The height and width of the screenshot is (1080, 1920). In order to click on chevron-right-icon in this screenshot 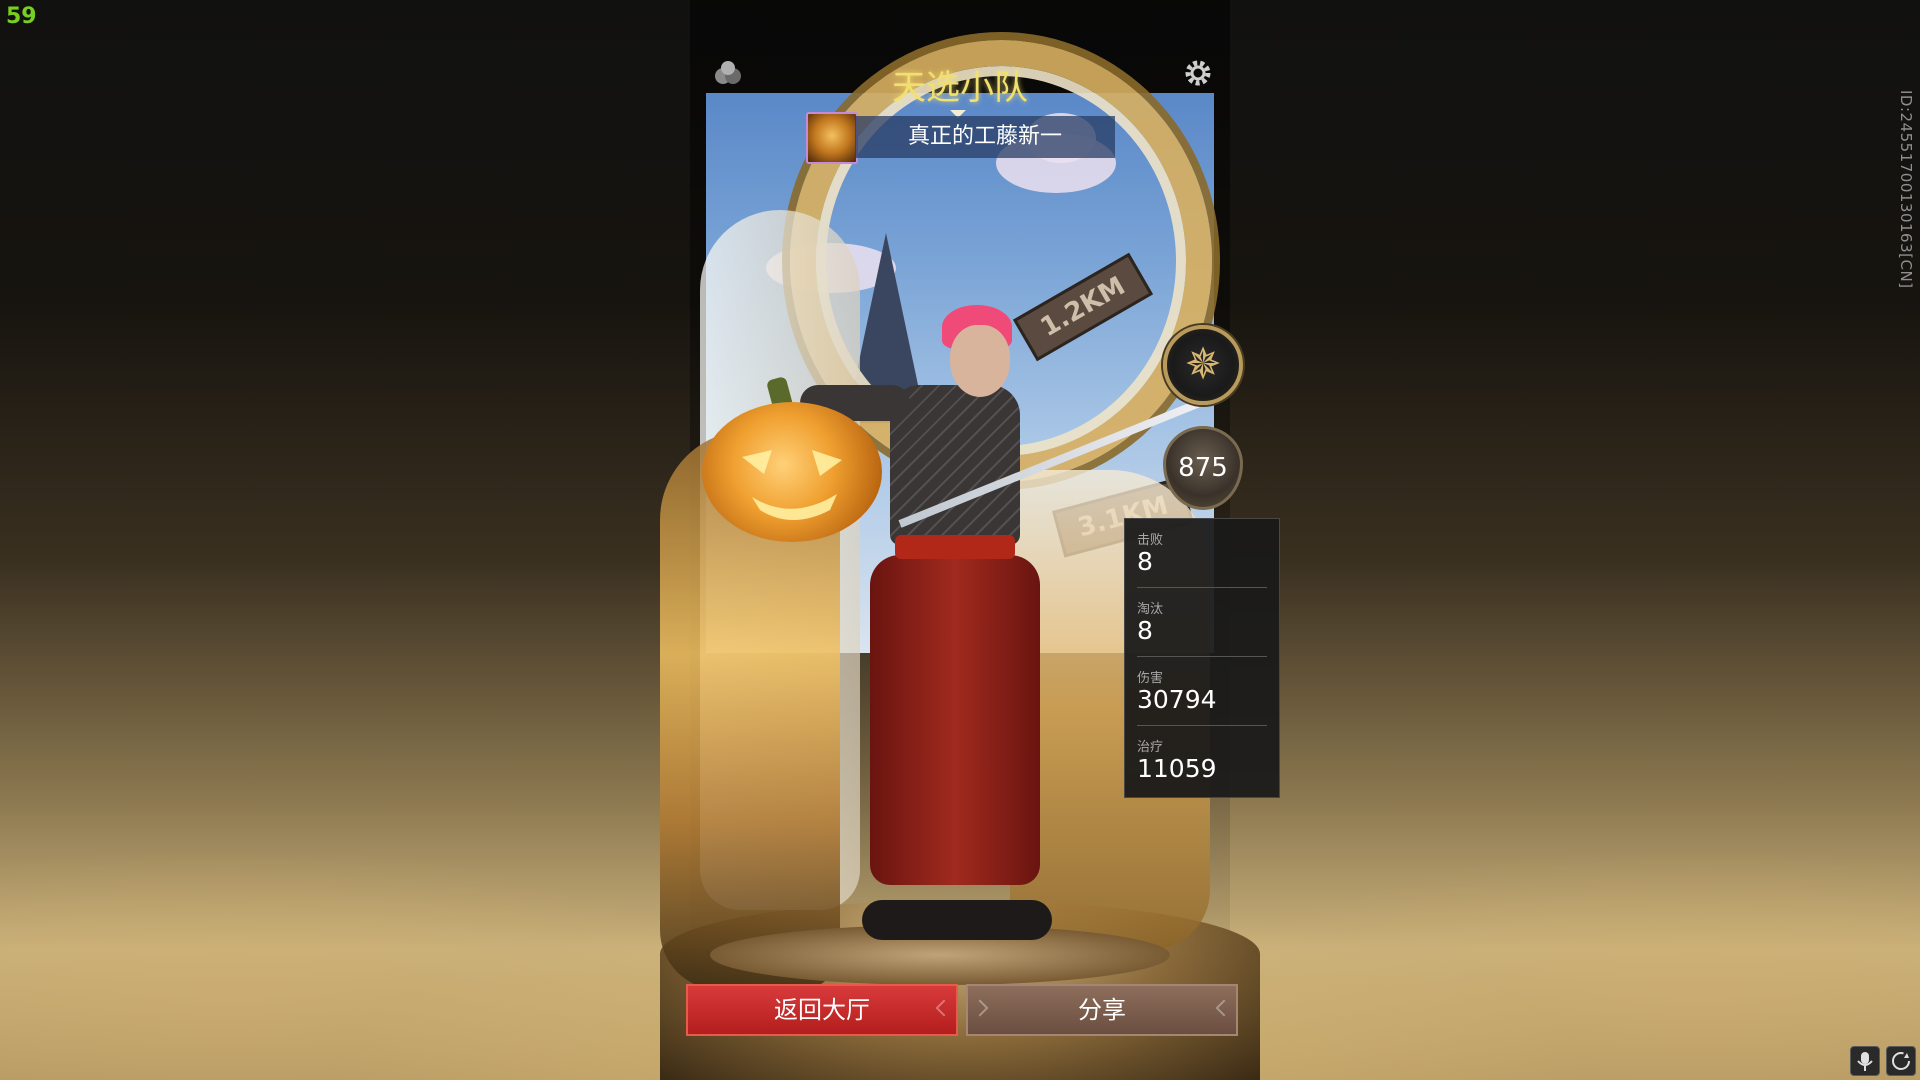, I will do `click(980, 1008)`.